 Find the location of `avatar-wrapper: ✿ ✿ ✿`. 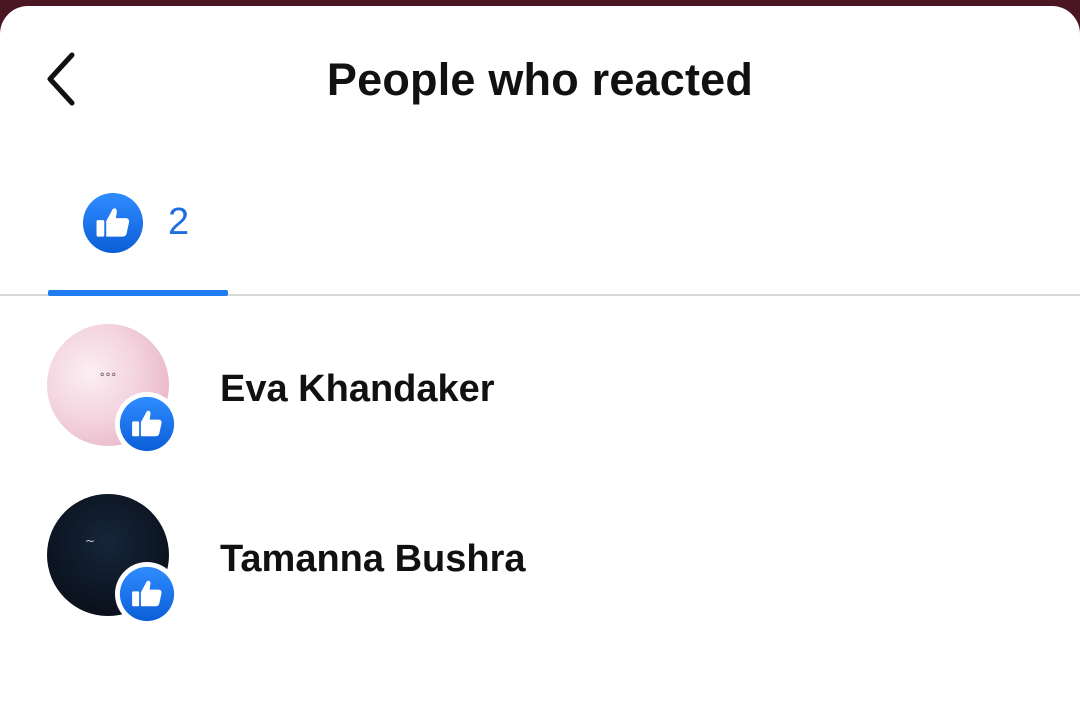

avatar-wrapper: ✿ ✿ ✿ is located at coordinates (113, 390).